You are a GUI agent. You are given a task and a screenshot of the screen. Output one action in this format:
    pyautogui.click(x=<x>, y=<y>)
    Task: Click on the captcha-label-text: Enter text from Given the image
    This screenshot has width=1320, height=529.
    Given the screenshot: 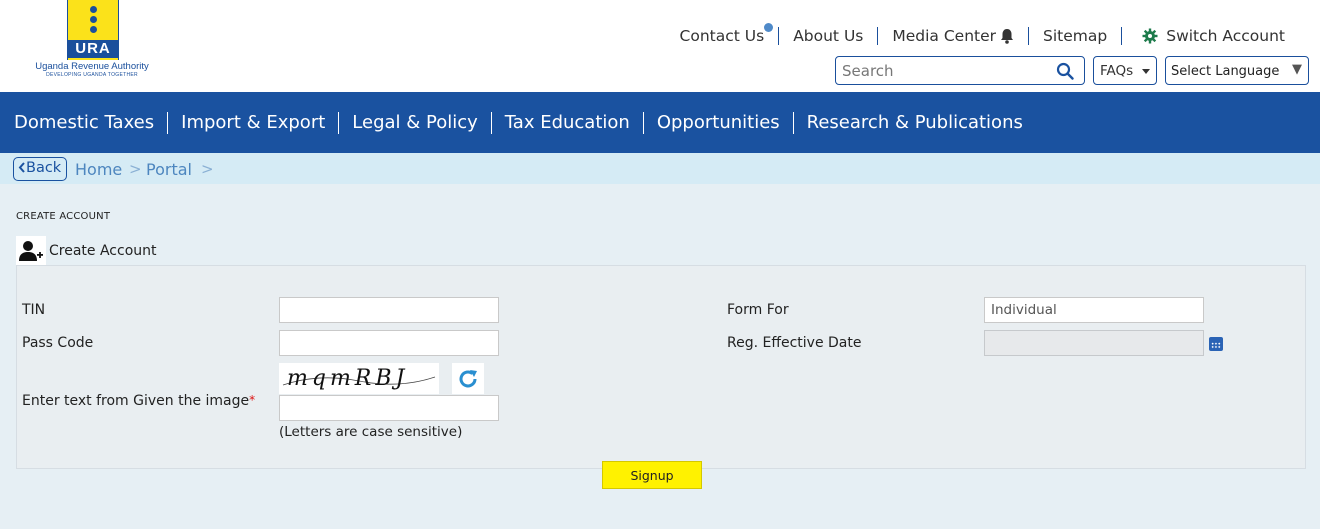 What is the action you would take?
    pyautogui.click(x=136, y=401)
    